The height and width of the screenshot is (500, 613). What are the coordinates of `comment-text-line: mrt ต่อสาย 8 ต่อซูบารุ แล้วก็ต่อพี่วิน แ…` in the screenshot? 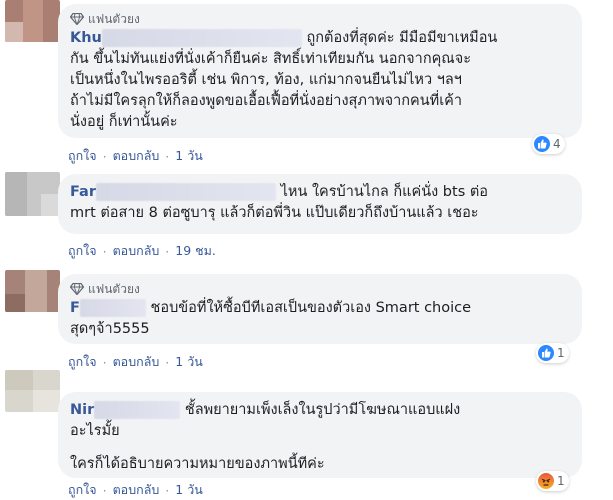 It's located at (274, 213).